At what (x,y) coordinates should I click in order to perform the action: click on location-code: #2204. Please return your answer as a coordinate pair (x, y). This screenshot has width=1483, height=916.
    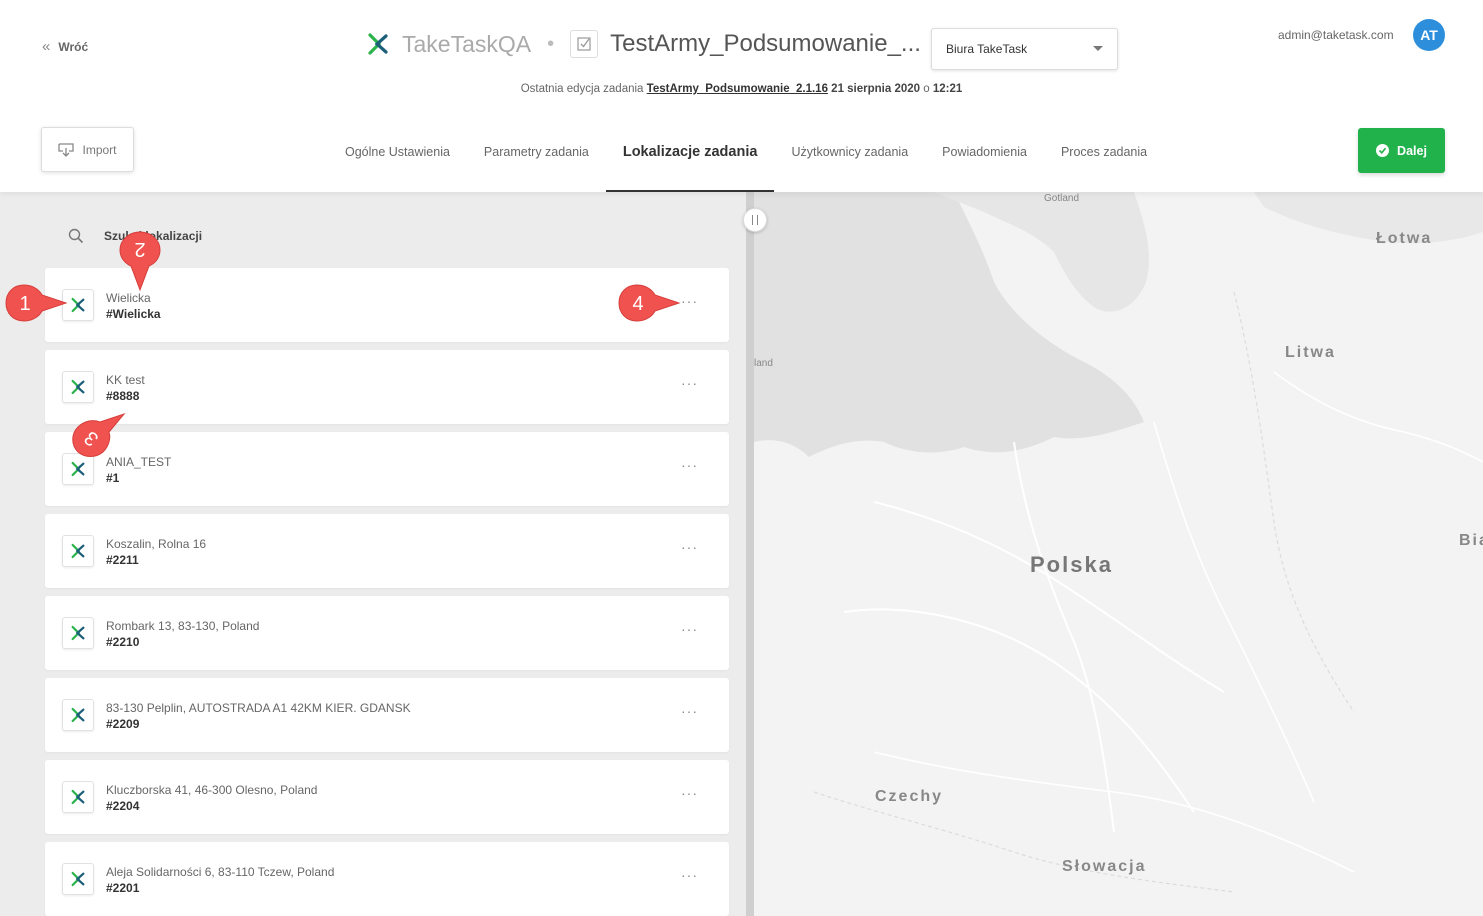
    Looking at the image, I should click on (123, 806).